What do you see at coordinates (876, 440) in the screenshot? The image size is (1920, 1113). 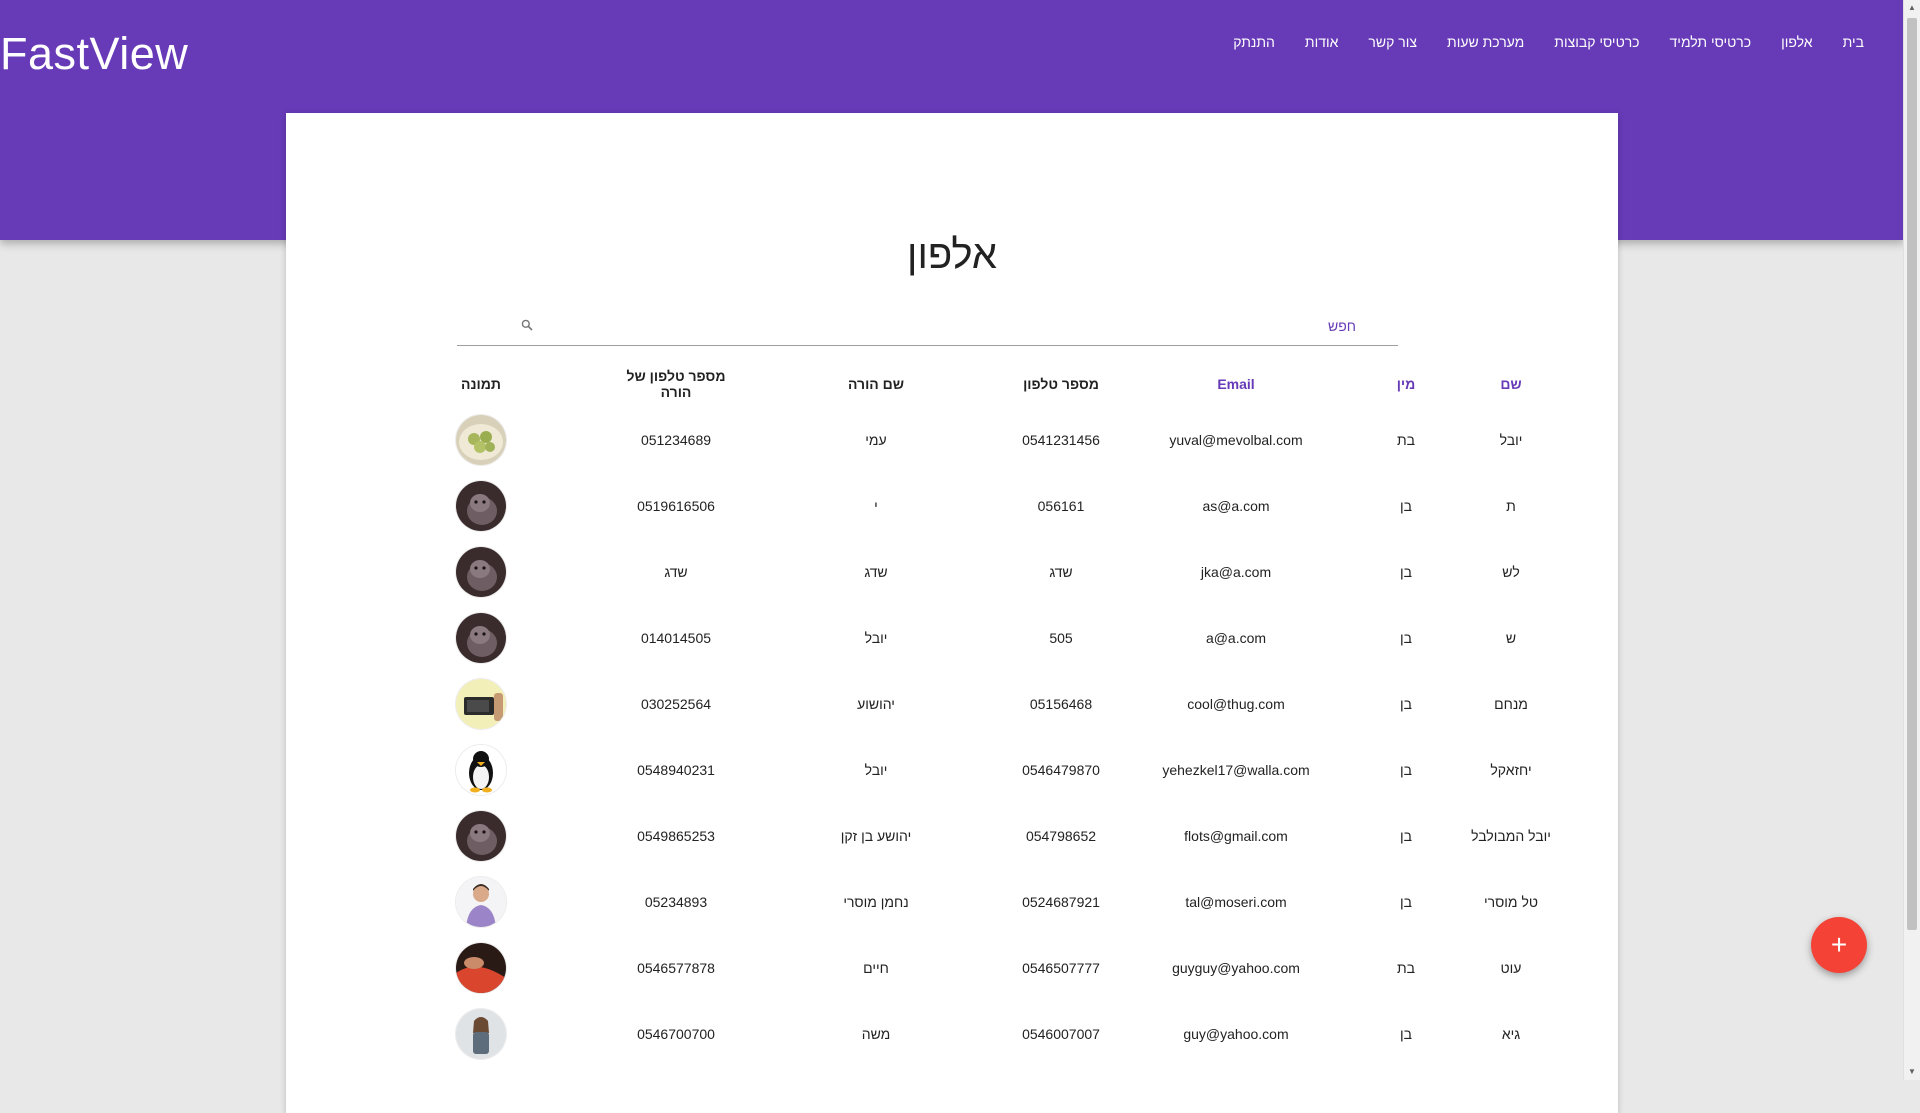 I see `cell-parent-name: עמי` at bounding box center [876, 440].